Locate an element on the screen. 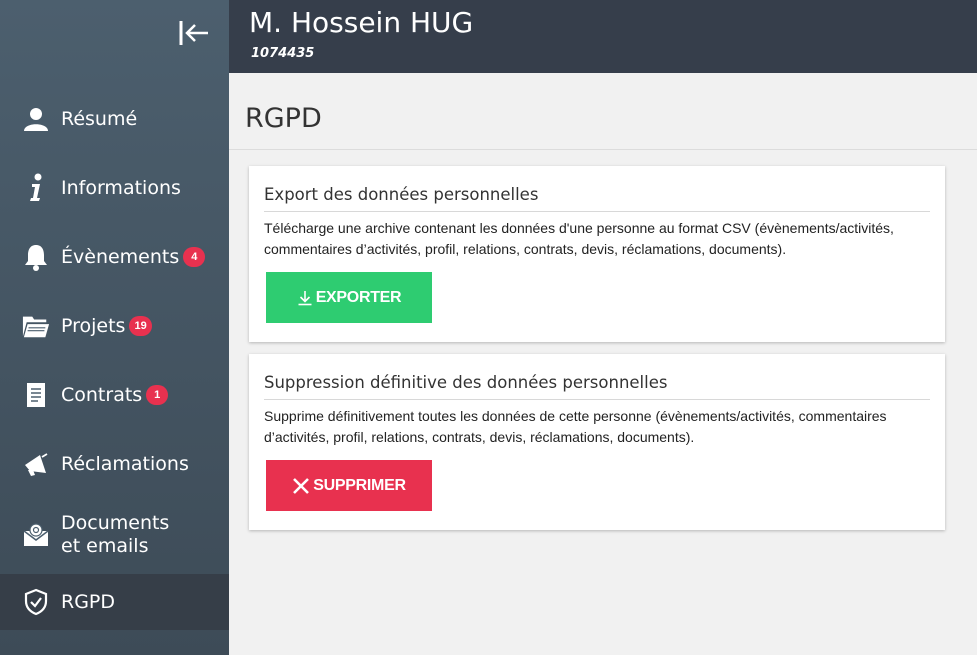 This screenshot has width=977, height=655. sidebar-item-text-line1: Documents is located at coordinates (115, 523).